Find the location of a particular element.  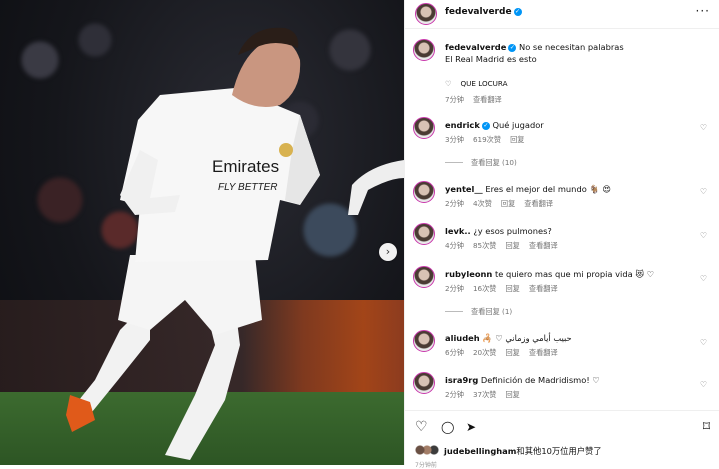

comment-text: Eres el mejor del mundo 🐐 😍 is located at coordinates (548, 189).